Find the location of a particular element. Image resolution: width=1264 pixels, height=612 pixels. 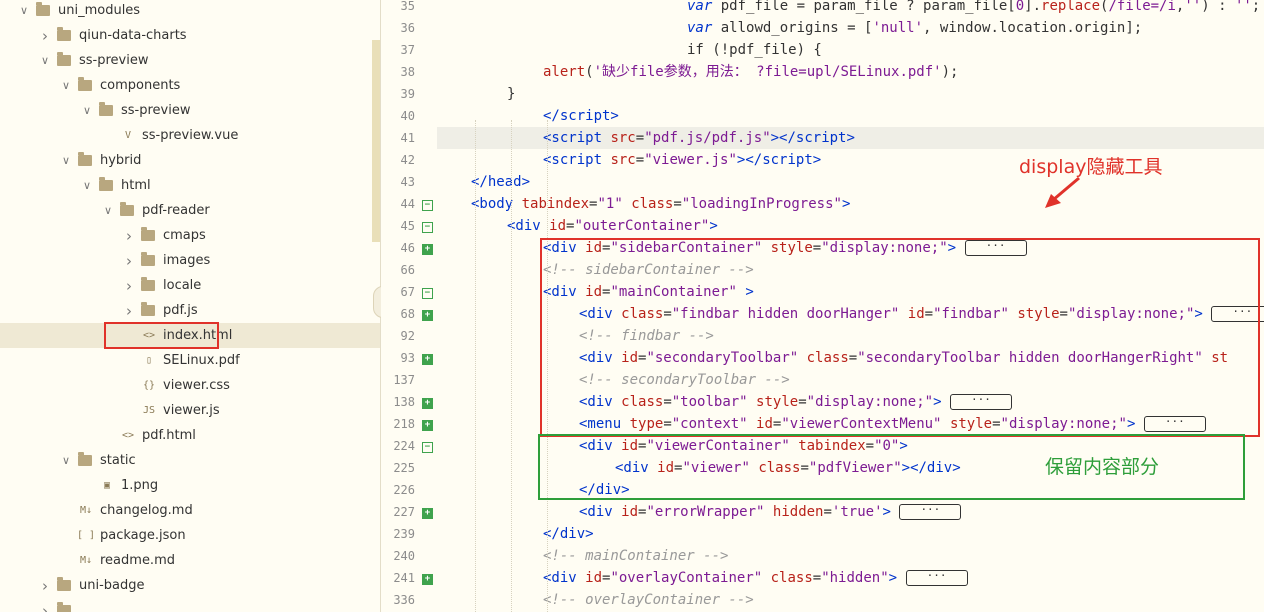

tree-item is located at coordinates (190, 605).